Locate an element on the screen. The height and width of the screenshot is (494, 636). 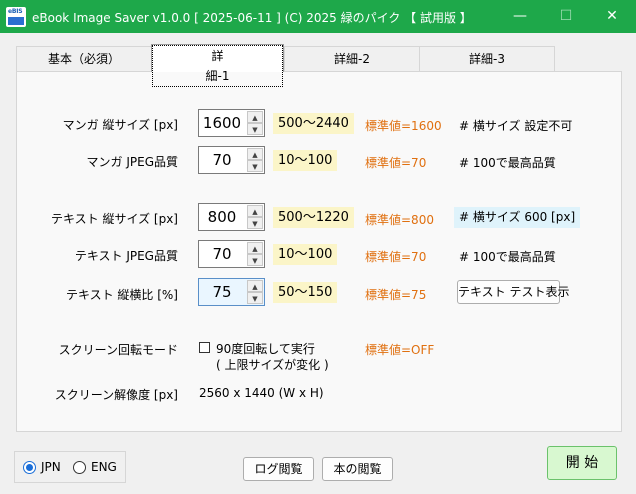
manga-height-note: # 横サイズ 設定不可 is located at coordinates (516, 126).